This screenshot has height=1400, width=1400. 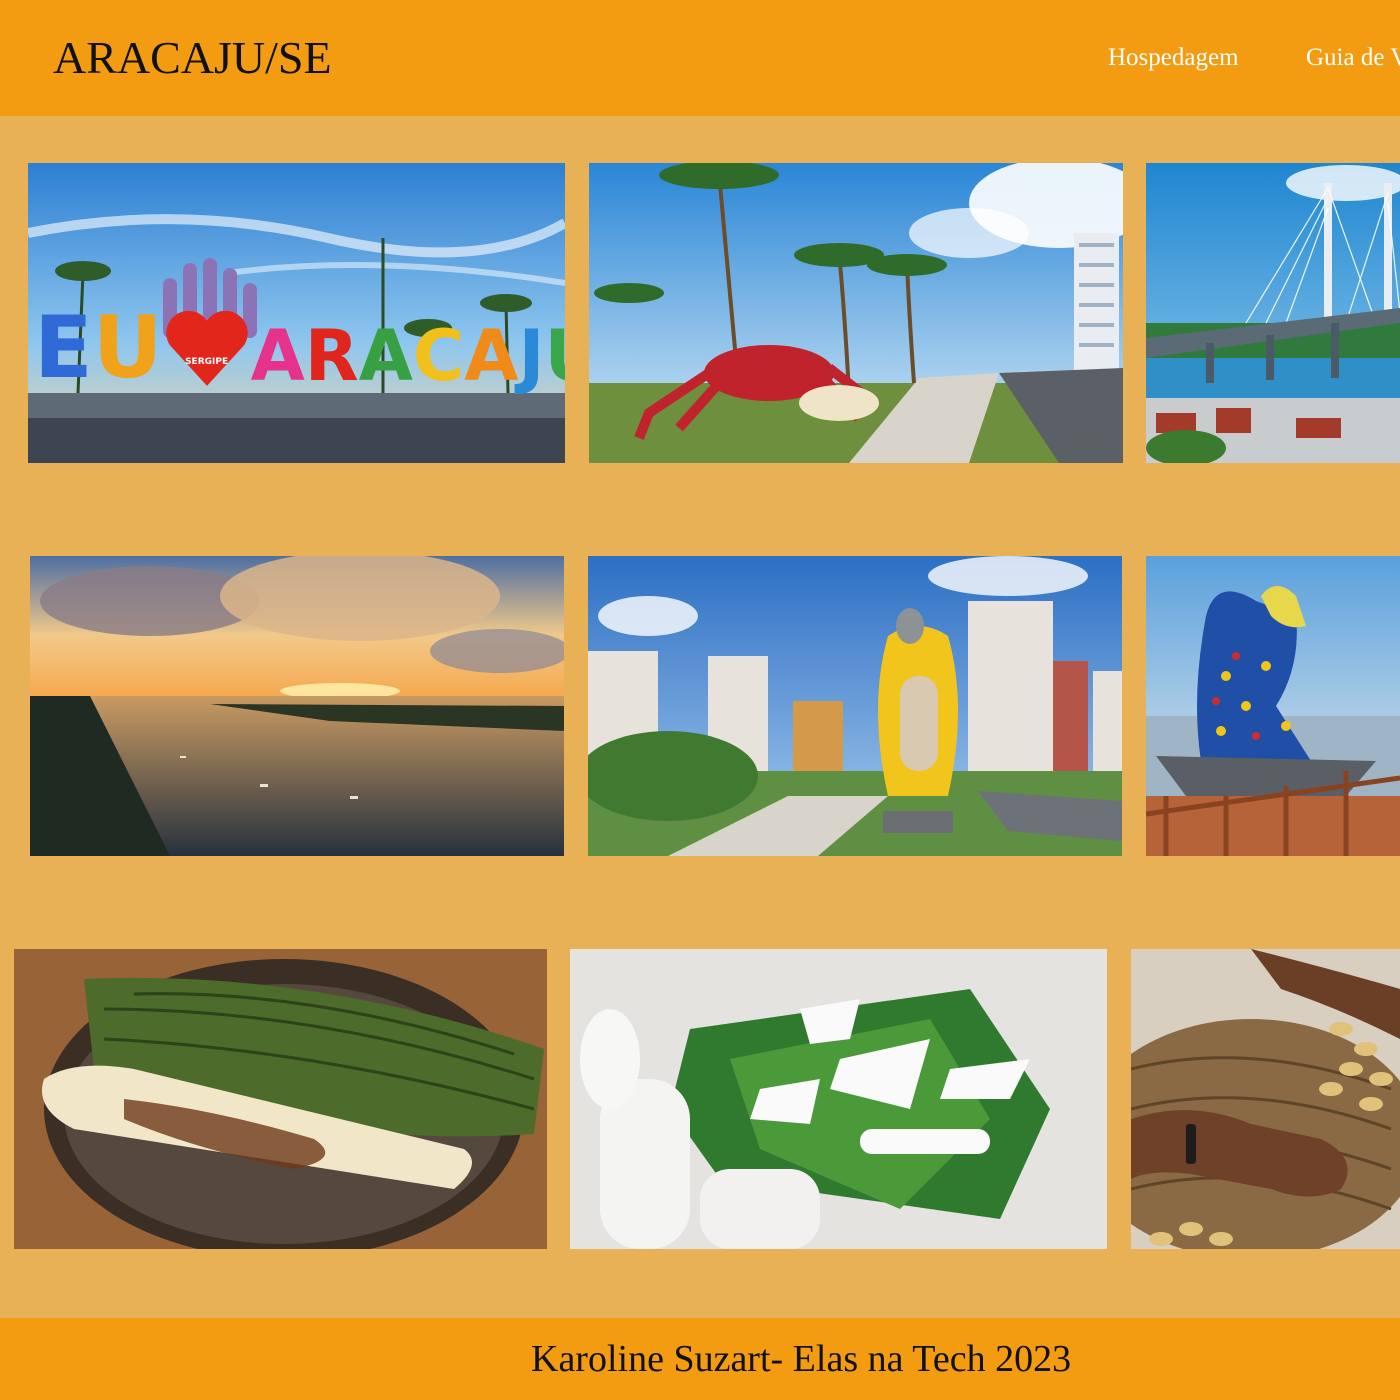 I want to click on photo-sunset-river, so click(x=297, y=706).